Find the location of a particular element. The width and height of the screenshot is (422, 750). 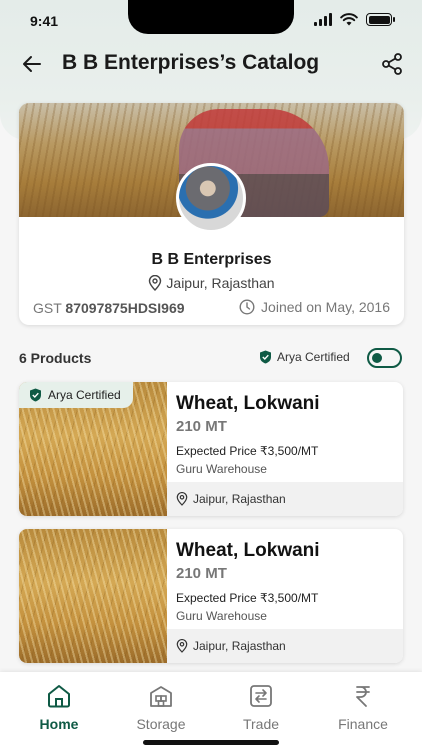

company-location-text: Jaipur, Rajasthan is located at coordinates (220, 283).